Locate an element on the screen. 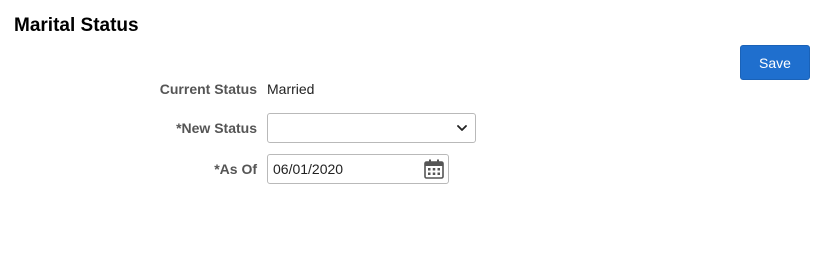  as-of-date-input is located at coordinates (343, 169).